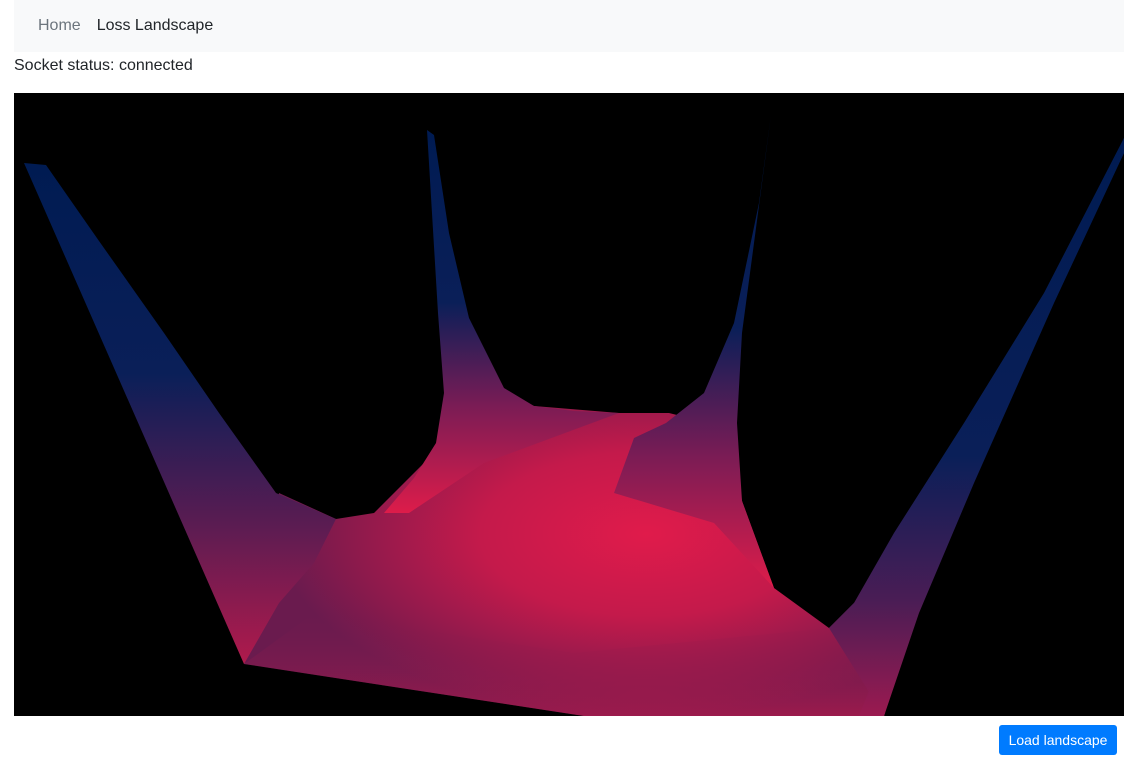  I want to click on top-navbar: Home Loss Landscape, so click(569, 26).